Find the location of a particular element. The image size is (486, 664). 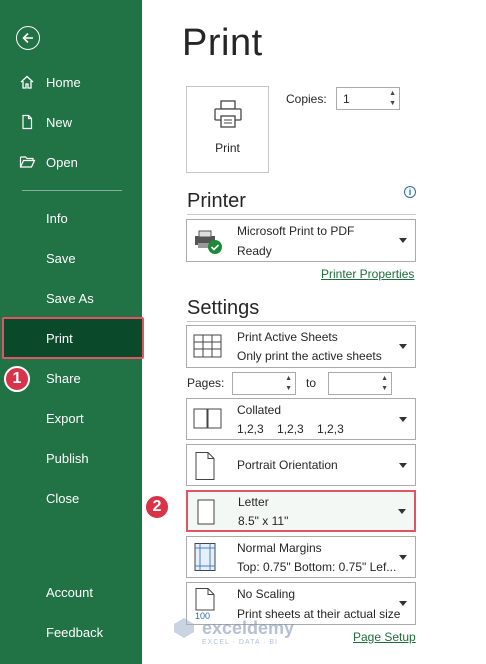

collate-line2: 1,2,3 1,2,3 1,2,3 is located at coordinates (290, 429).